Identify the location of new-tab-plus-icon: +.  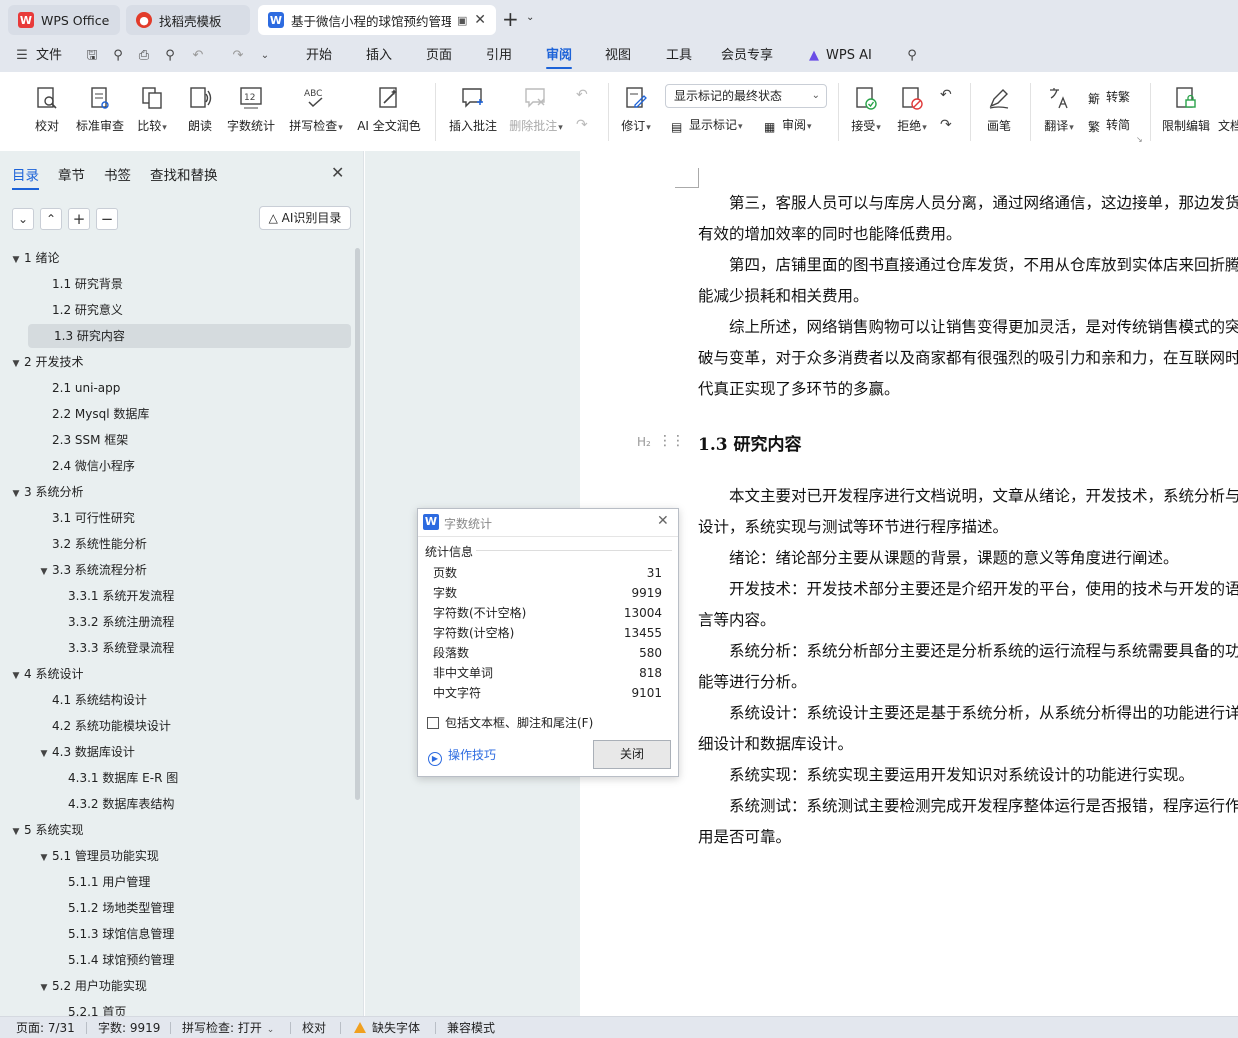
(510, 19).